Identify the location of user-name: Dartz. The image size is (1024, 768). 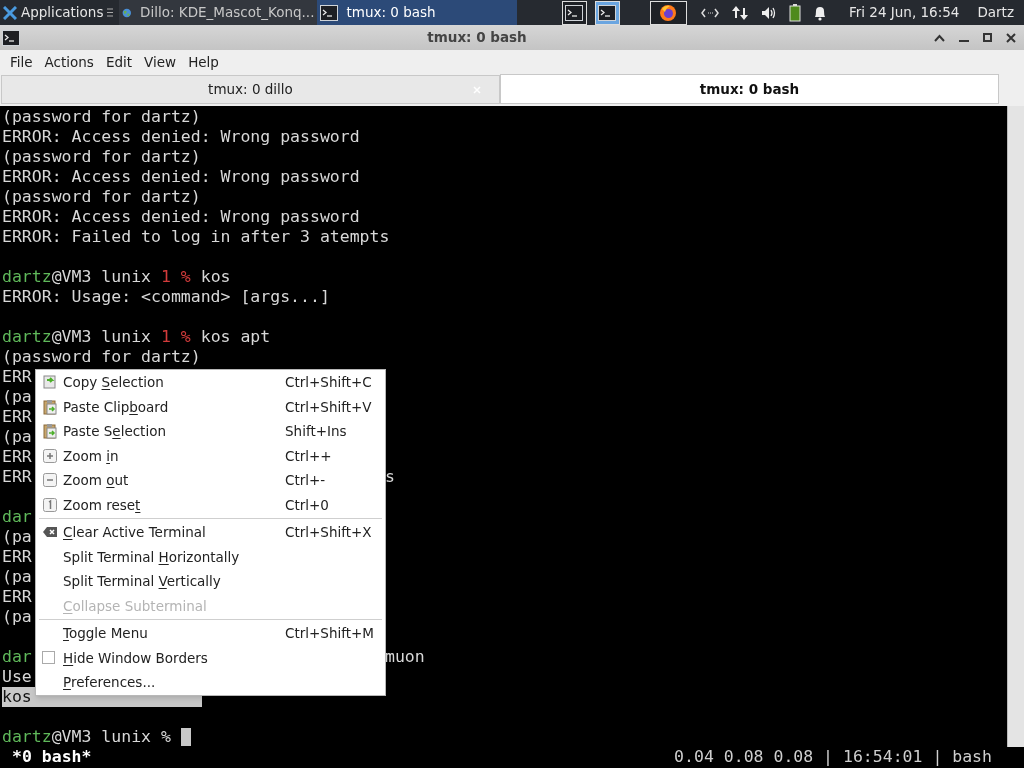
(995, 12).